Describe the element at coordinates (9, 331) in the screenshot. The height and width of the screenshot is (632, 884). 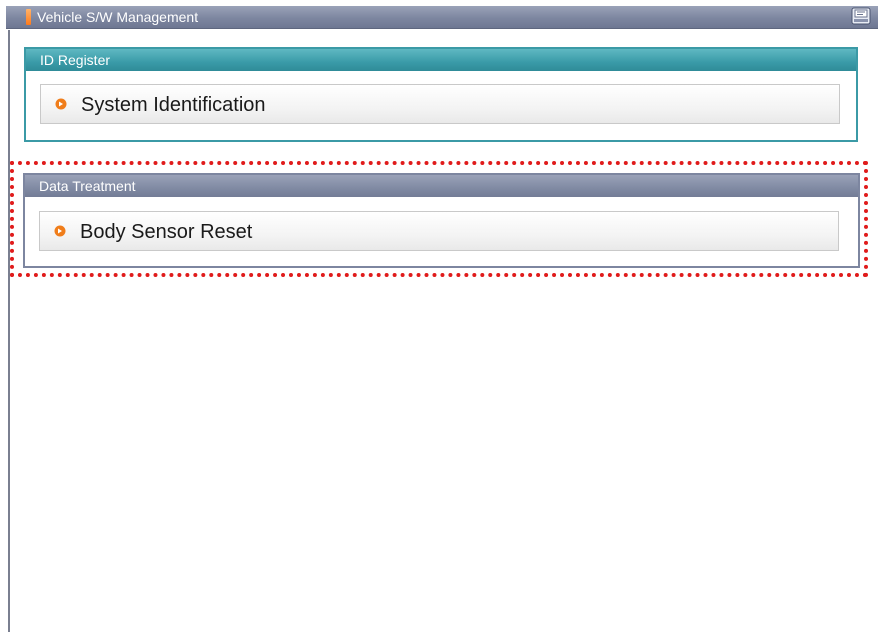
I see `window-left-border` at that location.